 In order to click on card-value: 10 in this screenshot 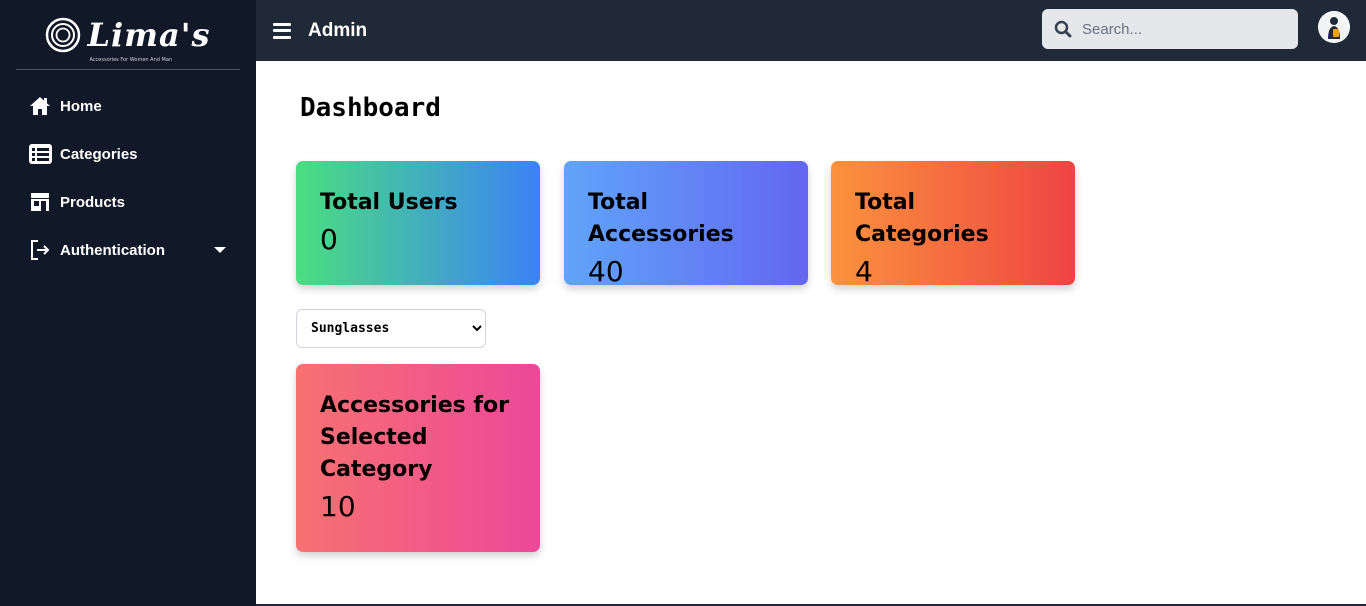, I will do `click(338, 506)`.